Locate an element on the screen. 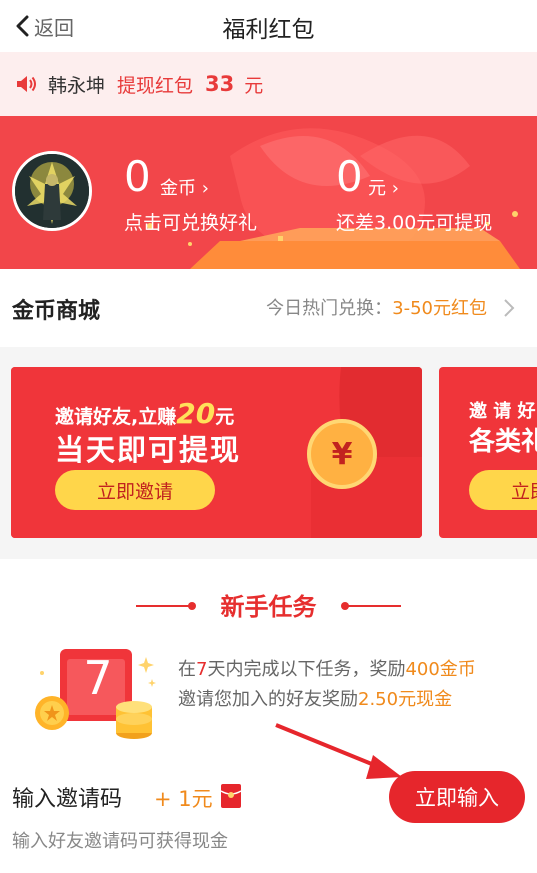 This screenshot has width=537, height=873. nav-header: 返回 福利红包 is located at coordinates (268, 26).